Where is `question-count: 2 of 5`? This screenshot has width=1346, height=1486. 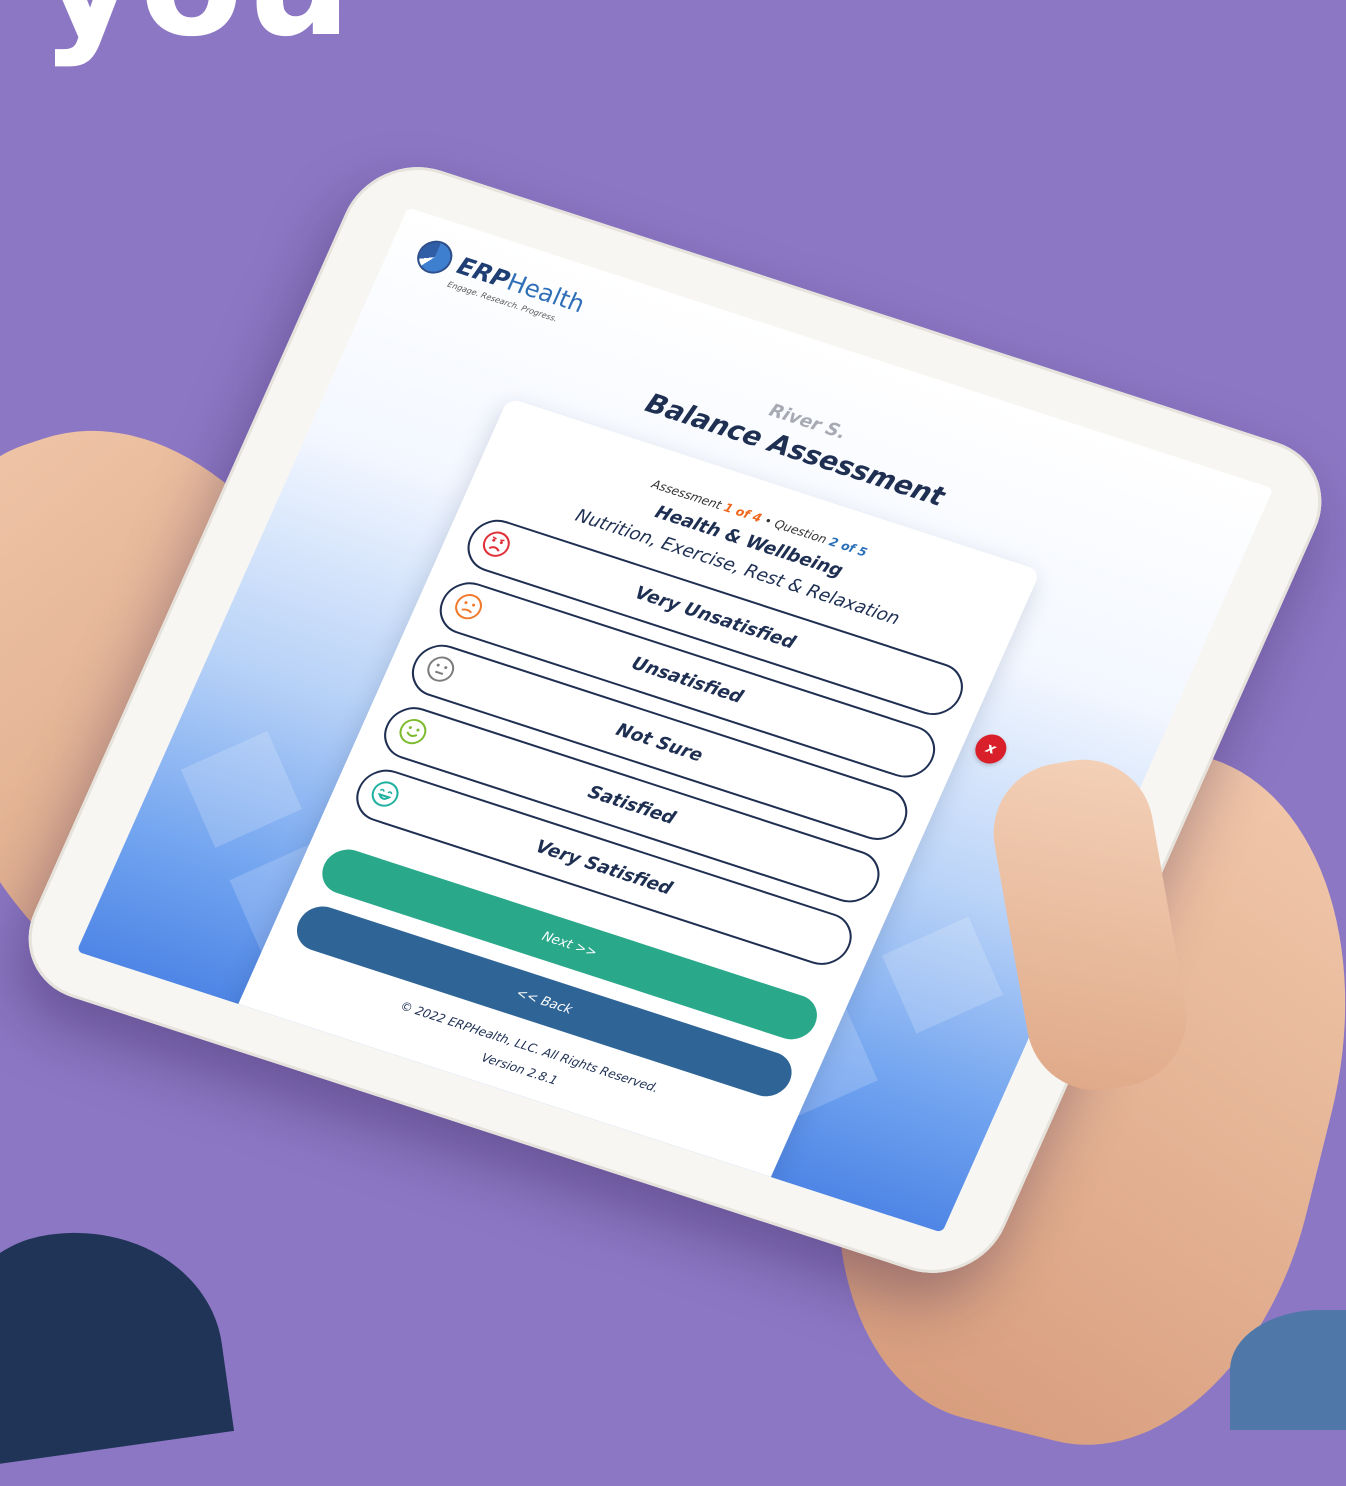 question-count: 2 of 5 is located at coordinates (848, 547).